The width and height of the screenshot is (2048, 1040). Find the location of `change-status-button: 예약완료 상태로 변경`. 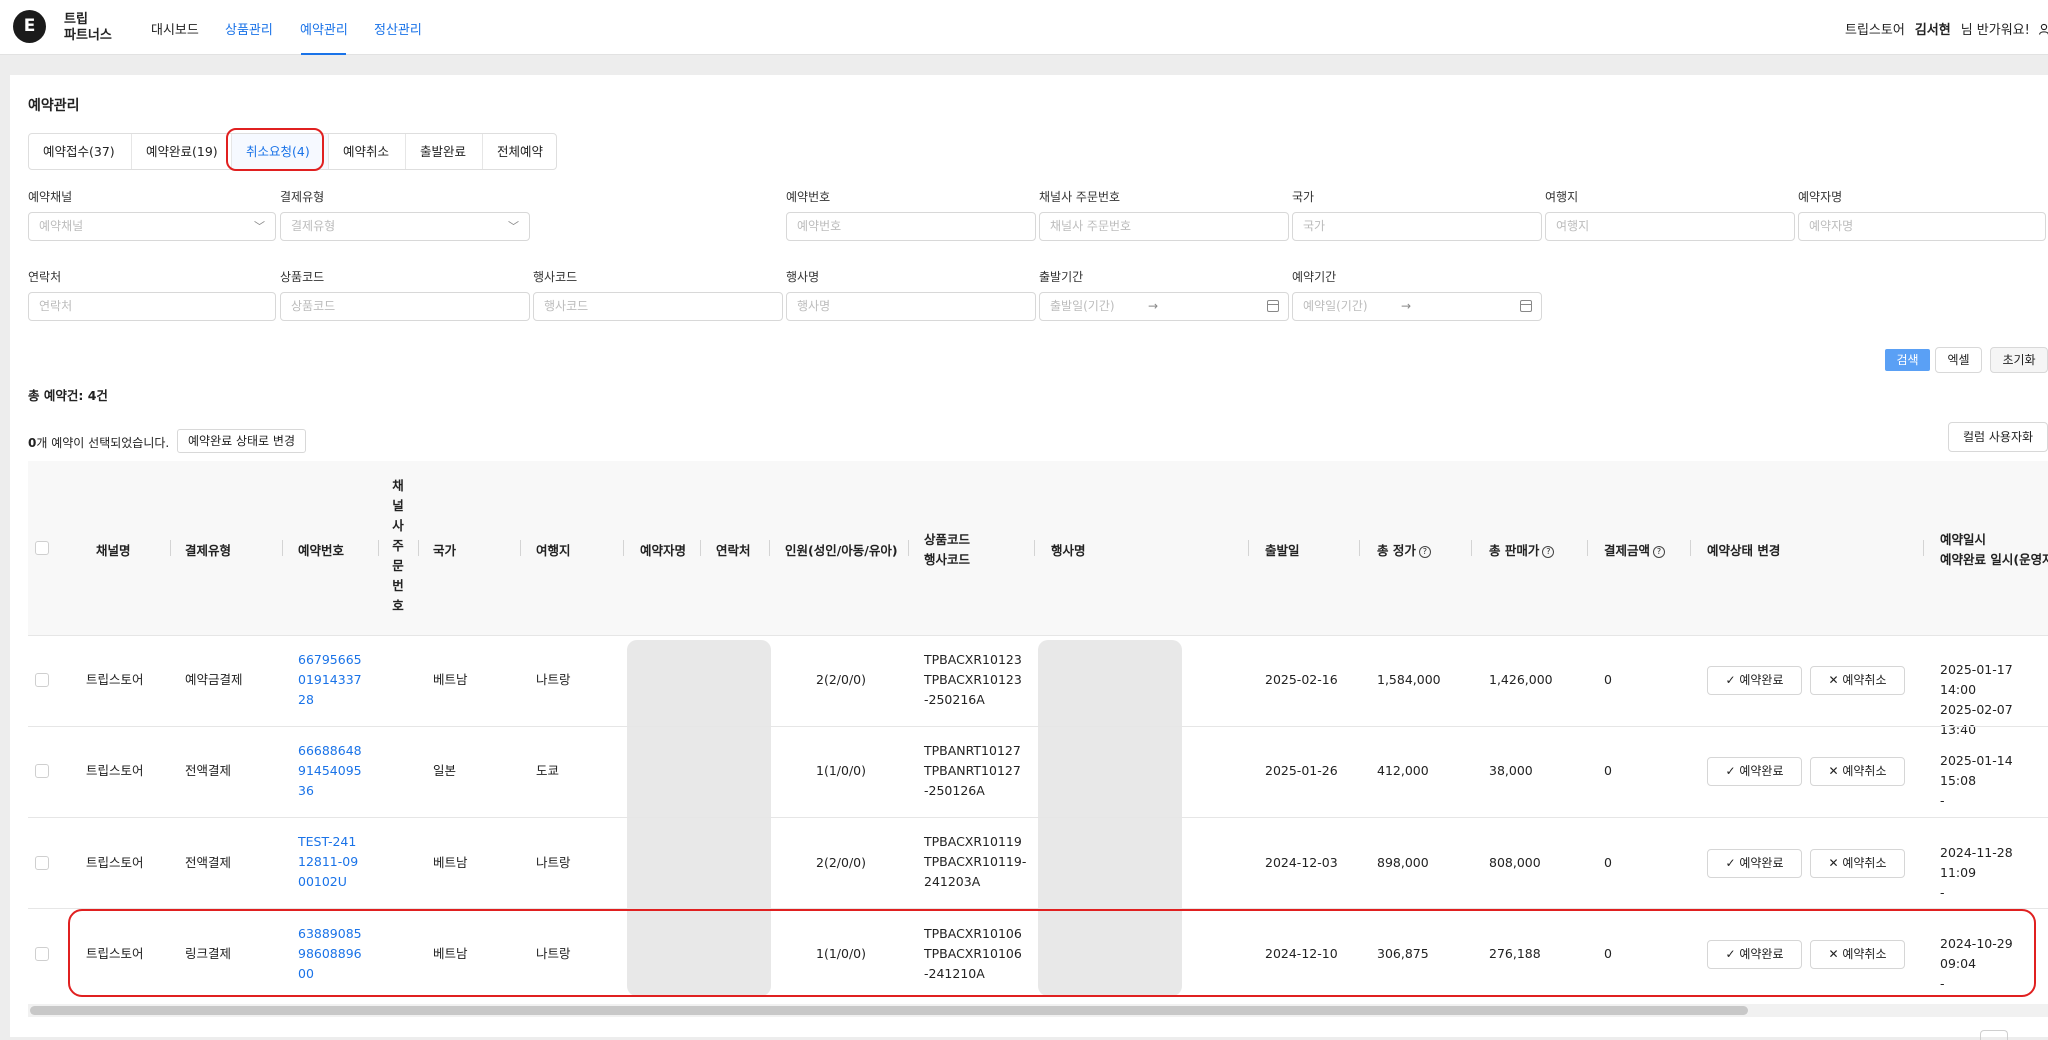

change-status-button: 예약완료 상태로 변경 is located at coordinates (241, 441).